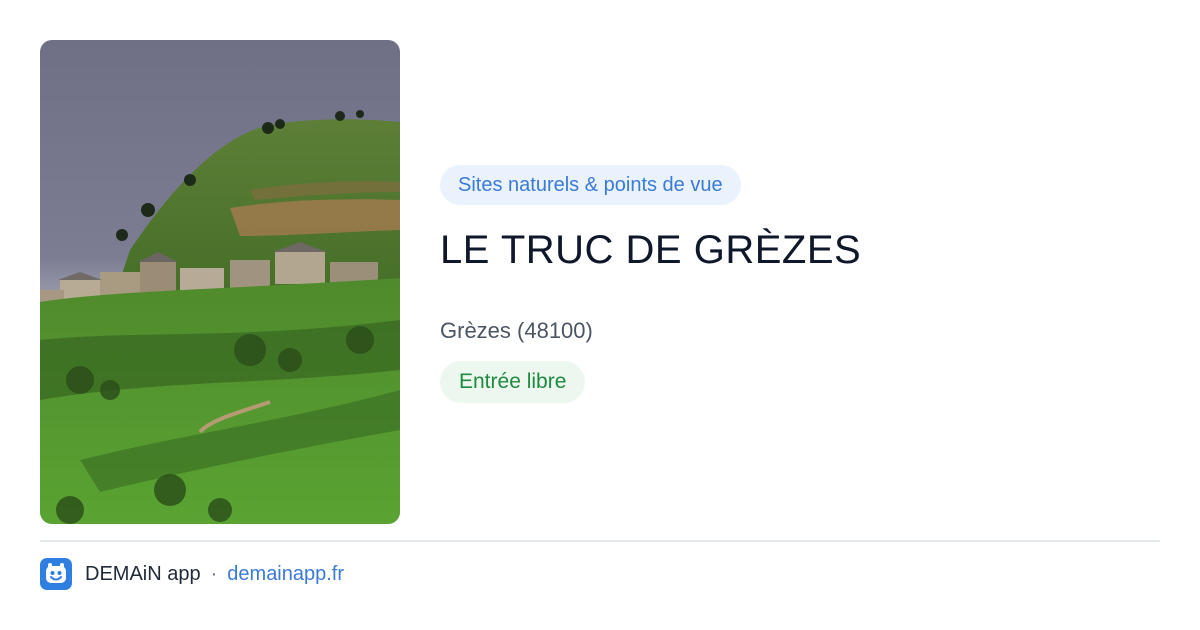 The width and height of the screenshot is (1200, 630). Describe the element at coordinates (143, 573) in the screenshot. I see `app-name: DEMAiN app` at that location.